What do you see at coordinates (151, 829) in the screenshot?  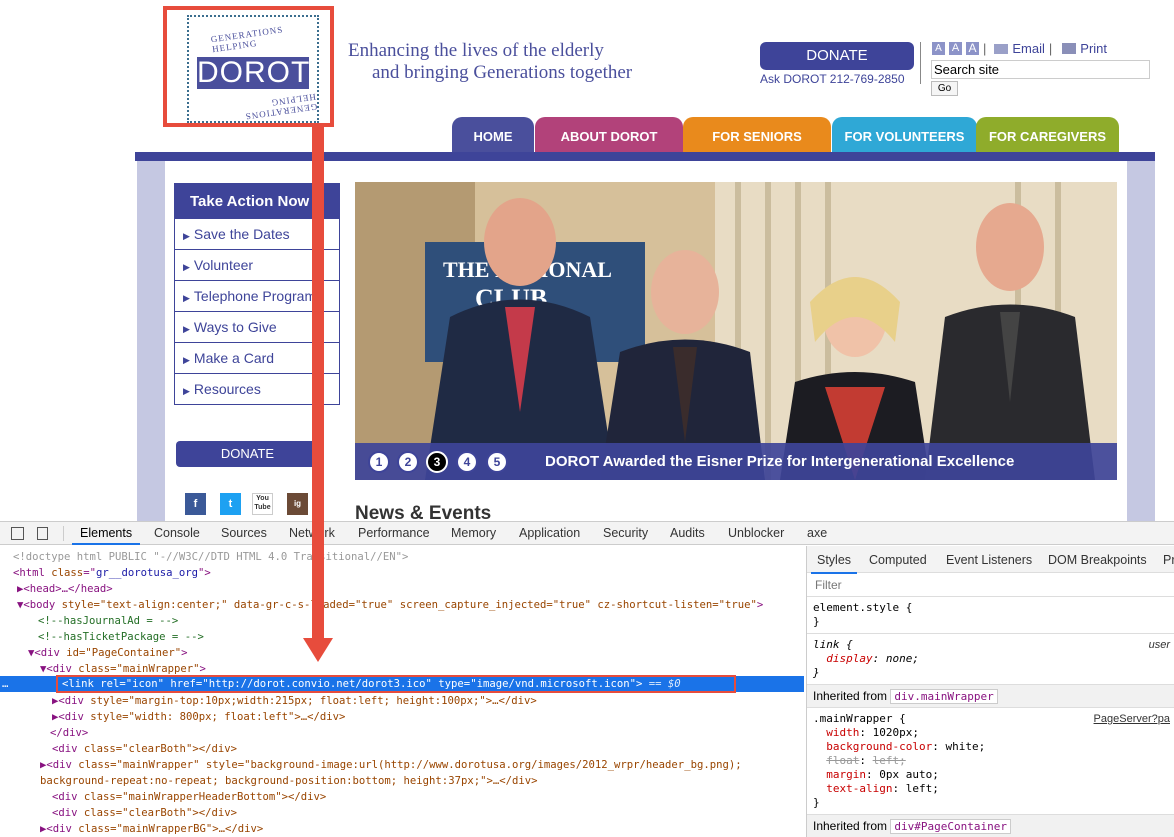 I see `dom-wrapper-bg-div: ▶<div class="mainWrapperBG">…</div>` at bounding box center [151, 829].